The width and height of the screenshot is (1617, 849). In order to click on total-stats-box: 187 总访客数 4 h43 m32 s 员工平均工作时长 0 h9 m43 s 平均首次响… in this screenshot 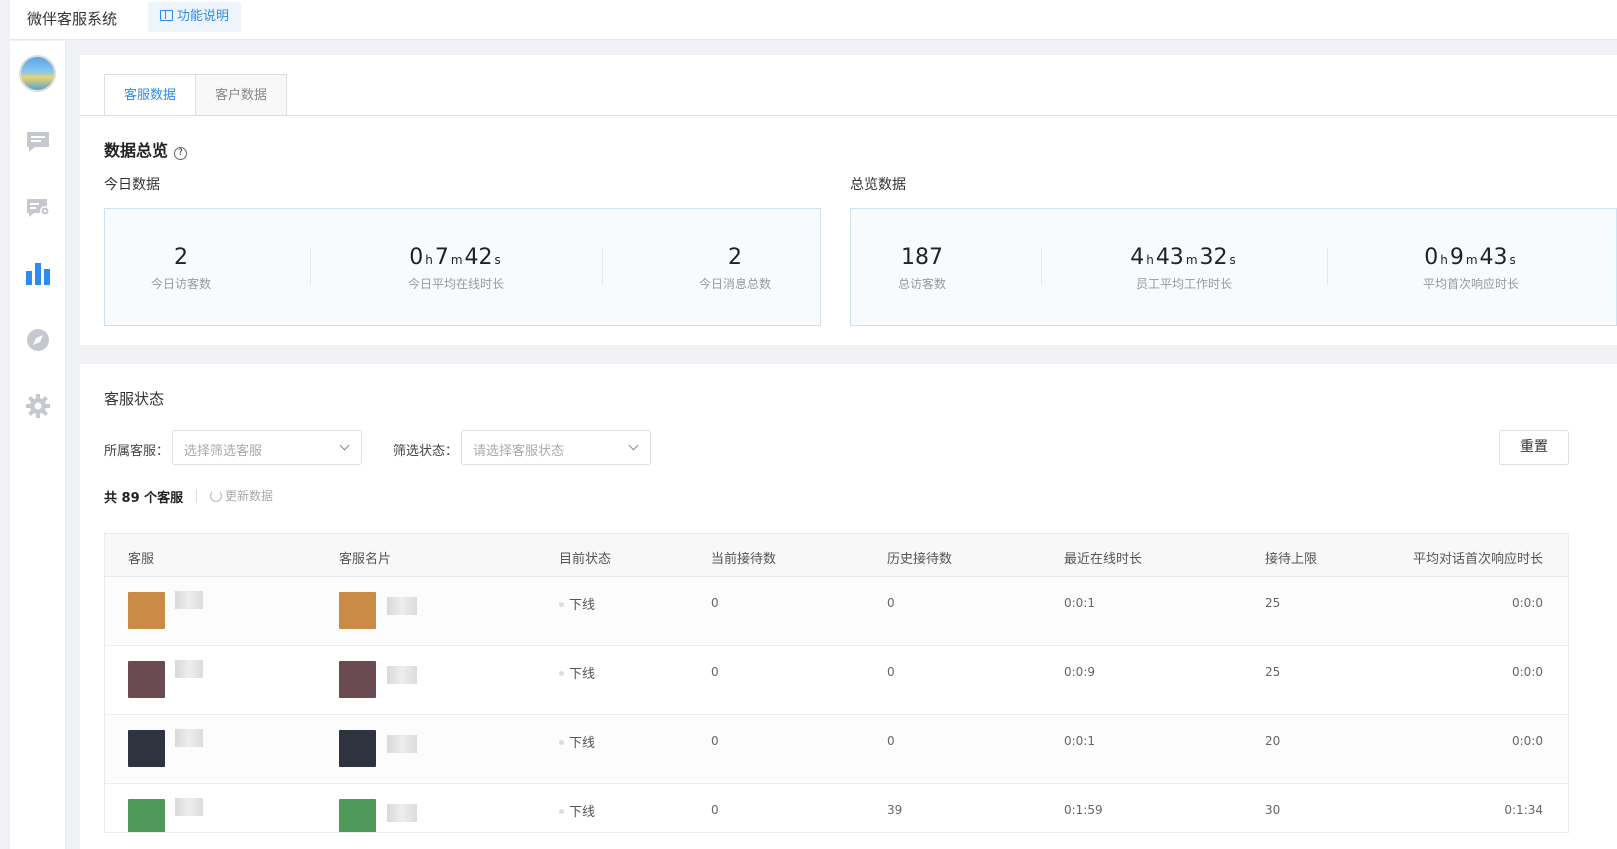, I will do `click(1233, 267)`.